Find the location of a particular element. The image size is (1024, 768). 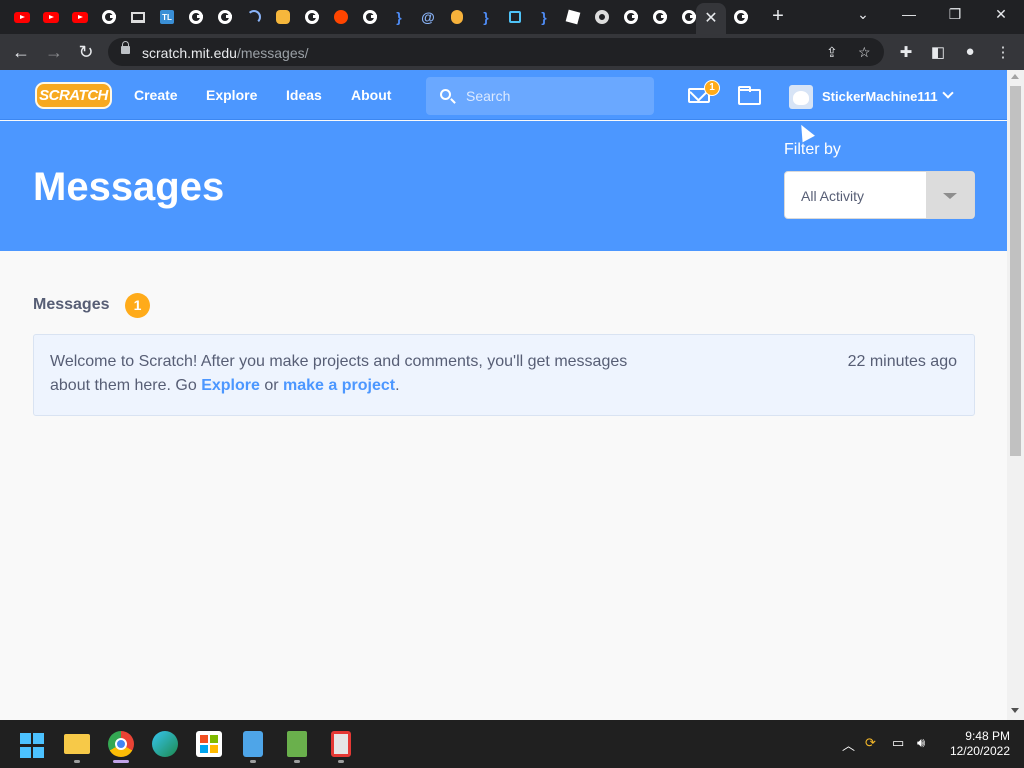

tab-active-scratch: ✕ is located at coordinates (711, 18).